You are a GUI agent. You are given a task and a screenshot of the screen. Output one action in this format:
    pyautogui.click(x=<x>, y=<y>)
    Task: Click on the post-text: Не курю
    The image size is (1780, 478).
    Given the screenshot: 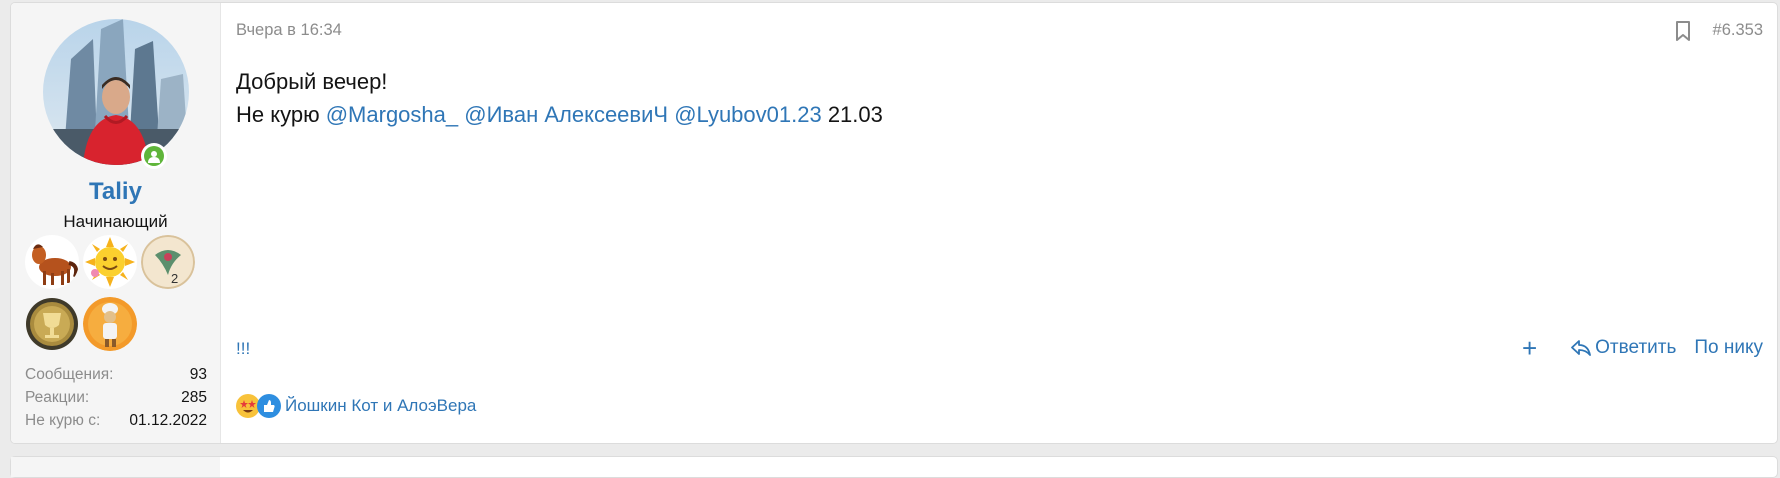 What is the action you would take?
    pyautogui.click(x=281, y=114)
    